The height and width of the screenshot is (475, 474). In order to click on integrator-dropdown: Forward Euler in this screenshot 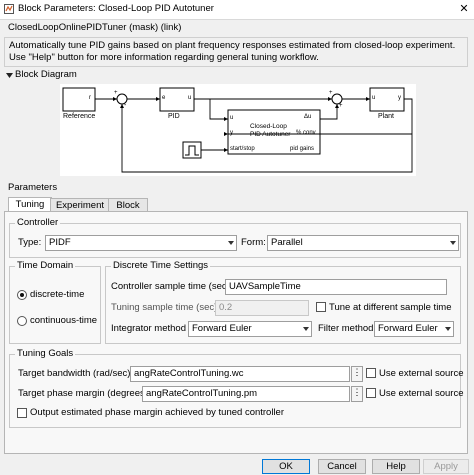, I will do `click(250, 329)`.